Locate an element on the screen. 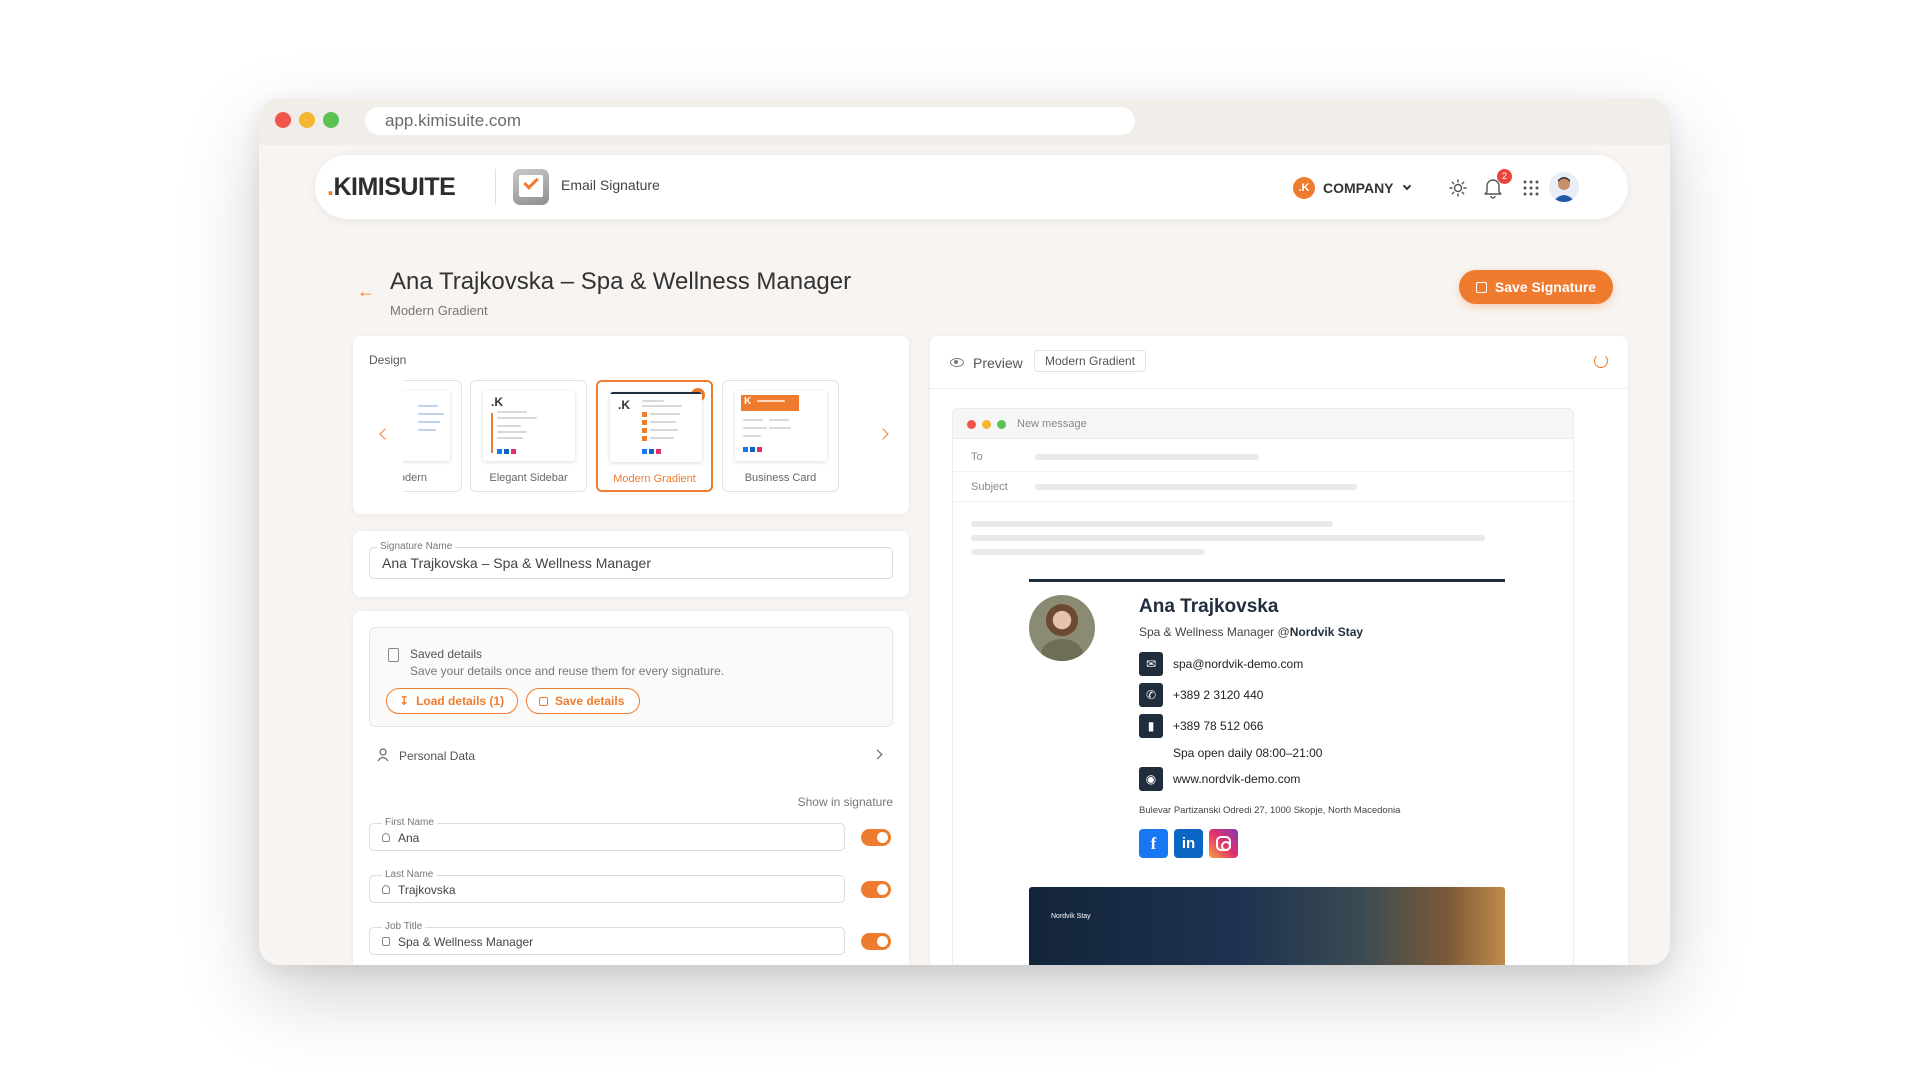  template-name: Elegant Sidebar is located at coordinates (528, 478).